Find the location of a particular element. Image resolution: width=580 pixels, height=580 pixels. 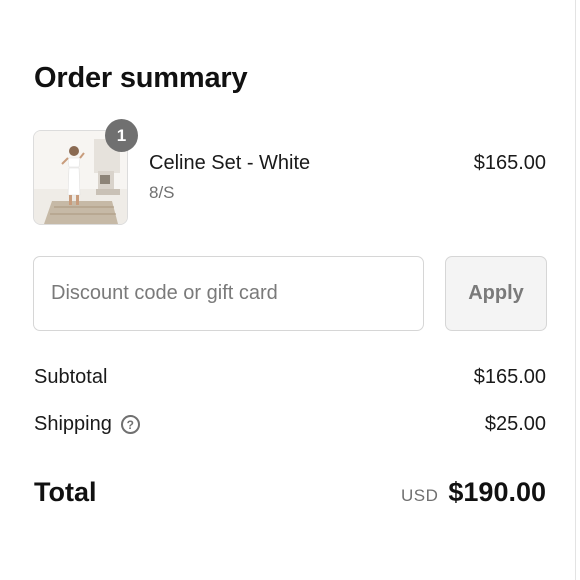

total-value: $190.00 is located at coordinates (497, 492).